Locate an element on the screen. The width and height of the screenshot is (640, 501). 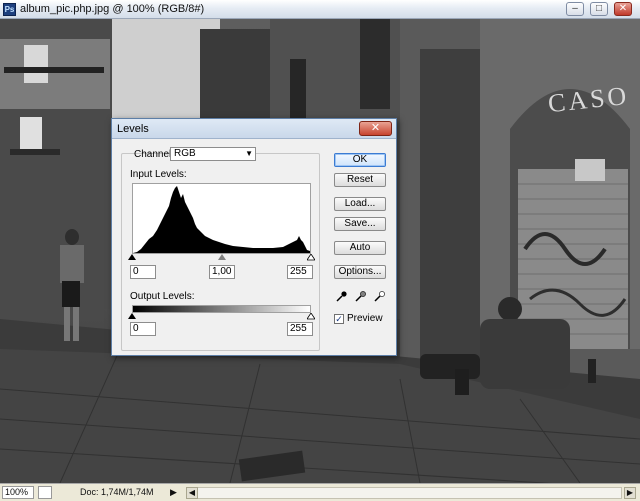
output-black-slider is located at coordinates (132, 316).